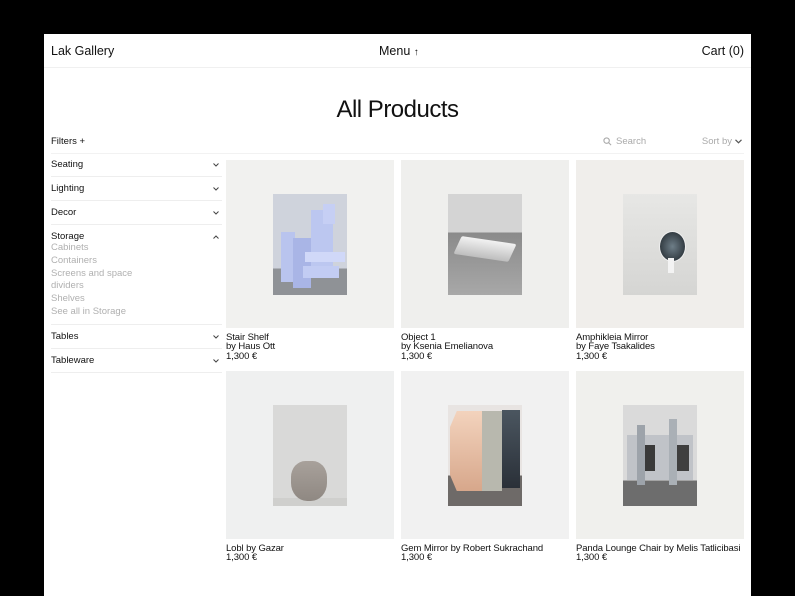 The height and width of the screenshot is (596, 795). What do you see at coordinates (136, 248) in the screenshot?
I see `subcategory-link: Cabinets` at bounding box center [136, 248].